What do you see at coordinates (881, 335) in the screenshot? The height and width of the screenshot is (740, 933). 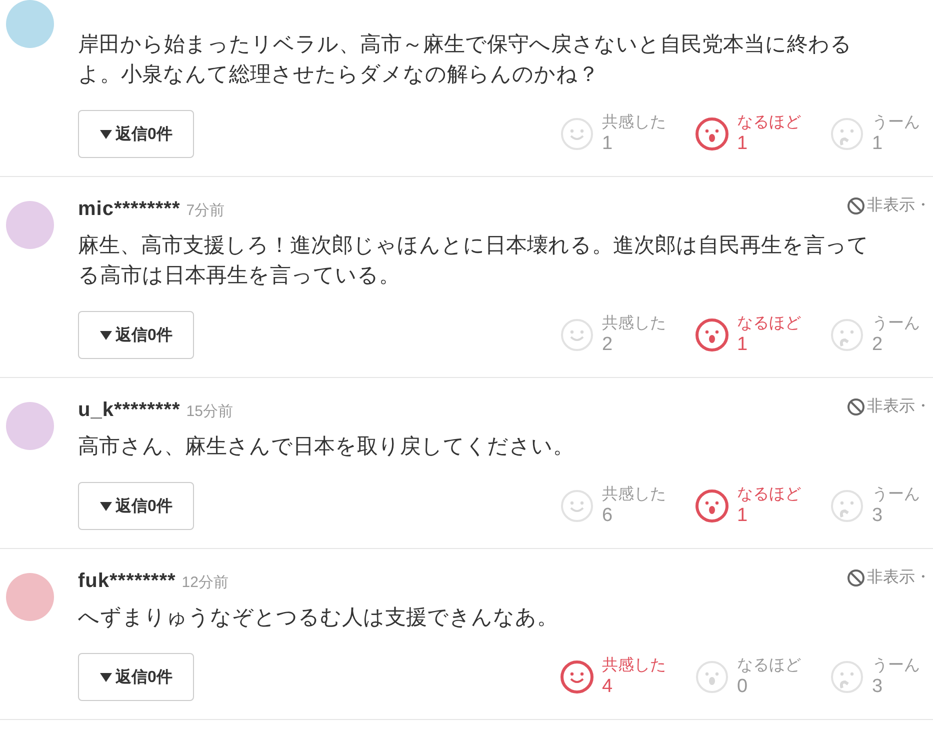 I see `reaction-button: うーん 2` at bounding box center [881, 335].